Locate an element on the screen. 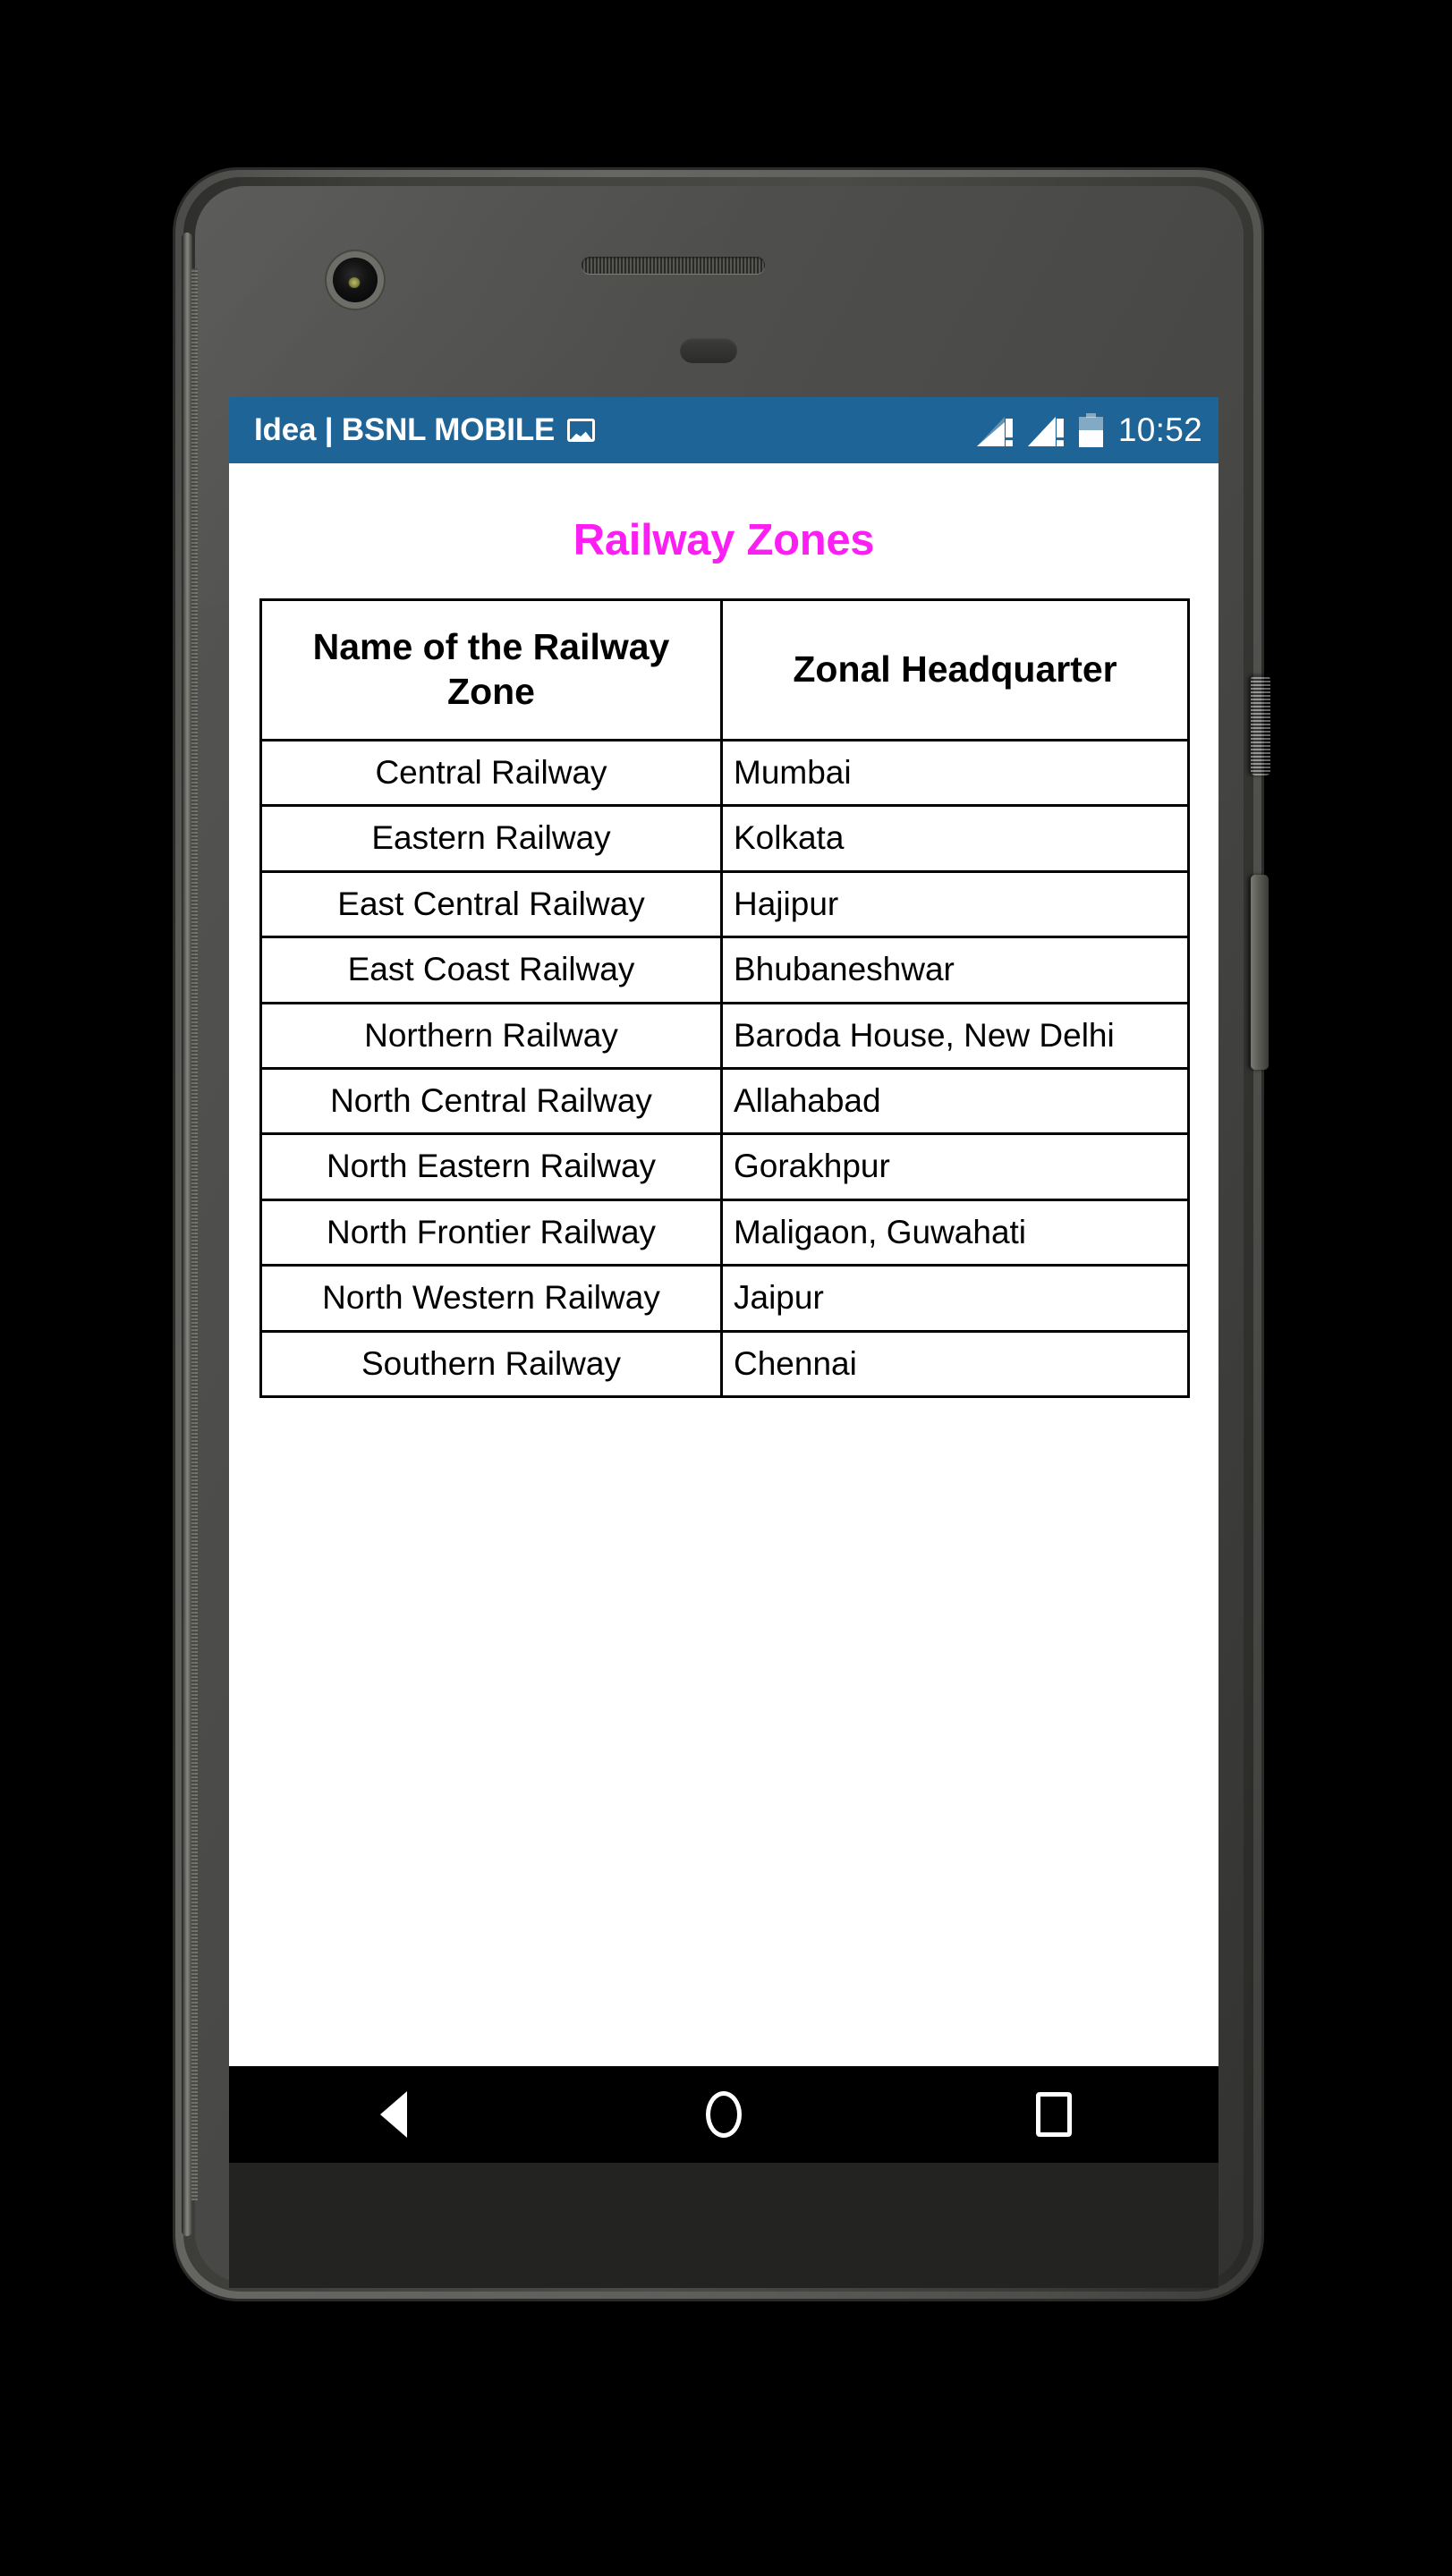  cell-zone: North Western Railway is located at coordinates (491, 1298).